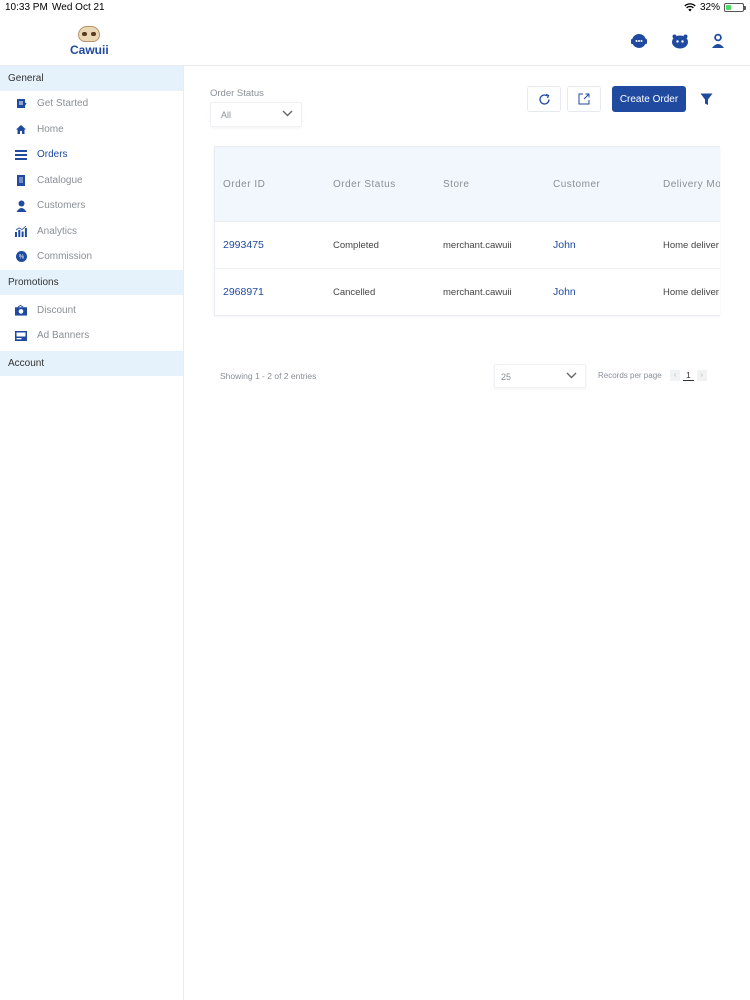  What do you see at coordinates (60, 180) in the screenshot?
I see `sidebar-item-label: Catalogue` at bounding box center [60, 180].